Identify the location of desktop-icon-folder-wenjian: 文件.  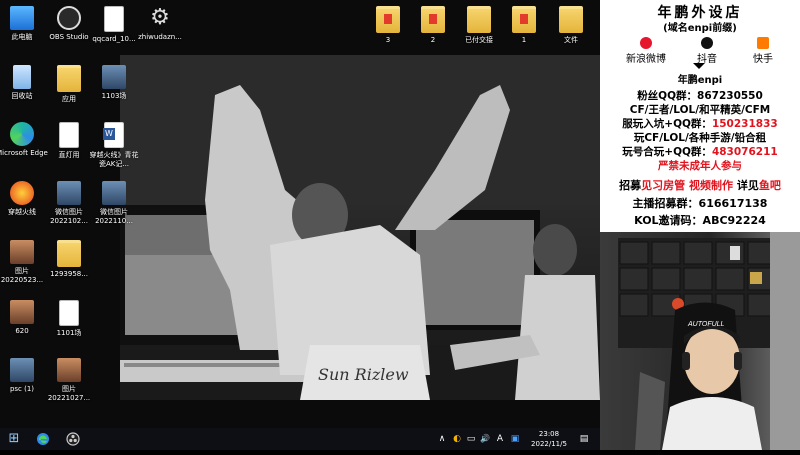
(571, 25).